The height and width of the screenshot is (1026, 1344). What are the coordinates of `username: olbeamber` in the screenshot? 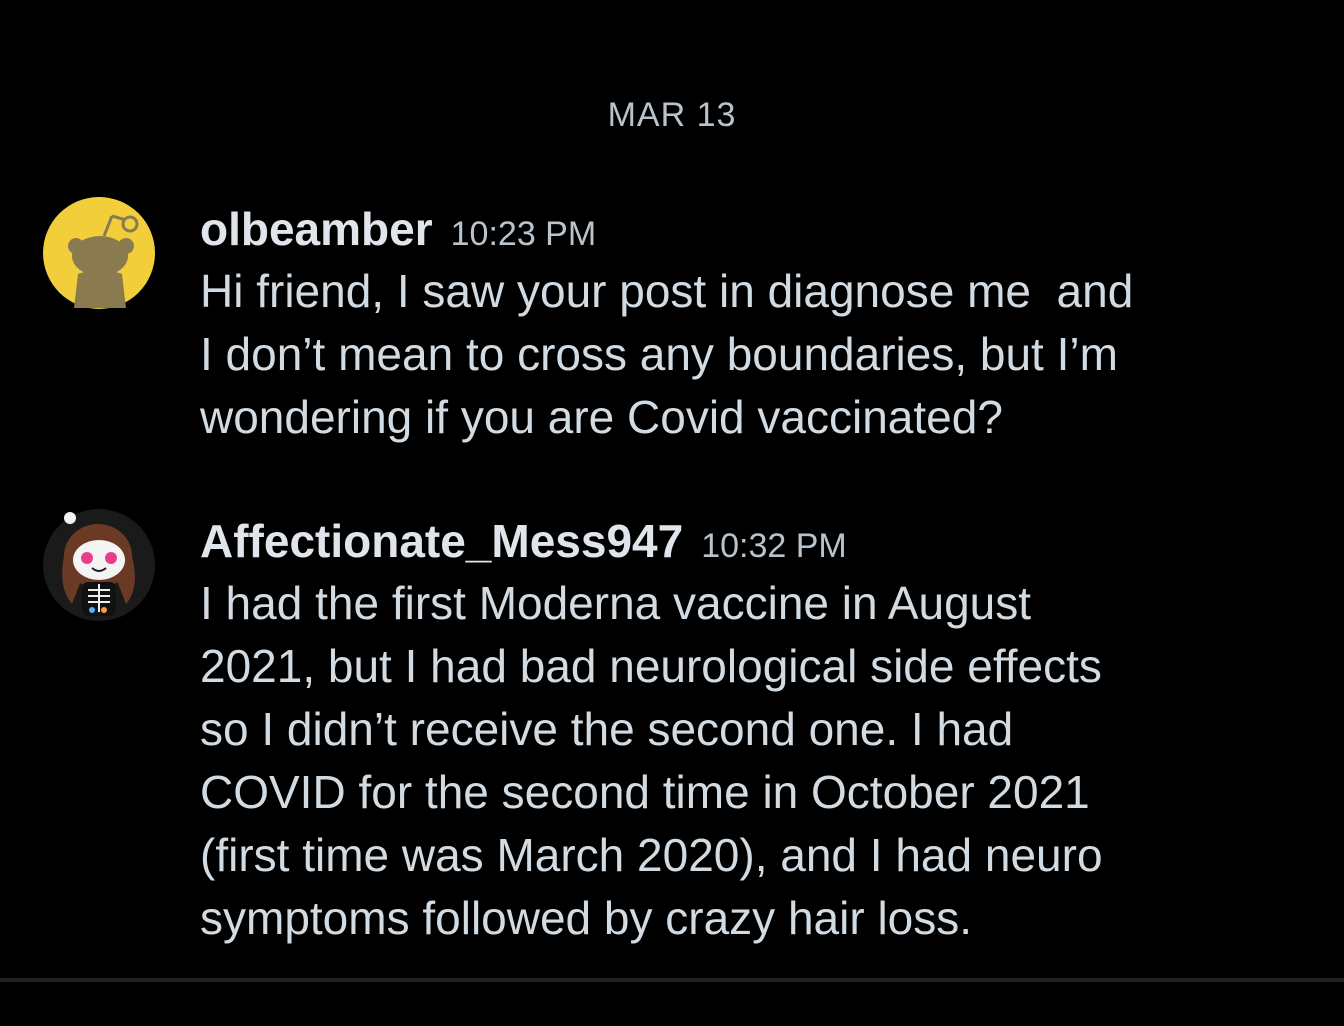 It's located at (316, 229).